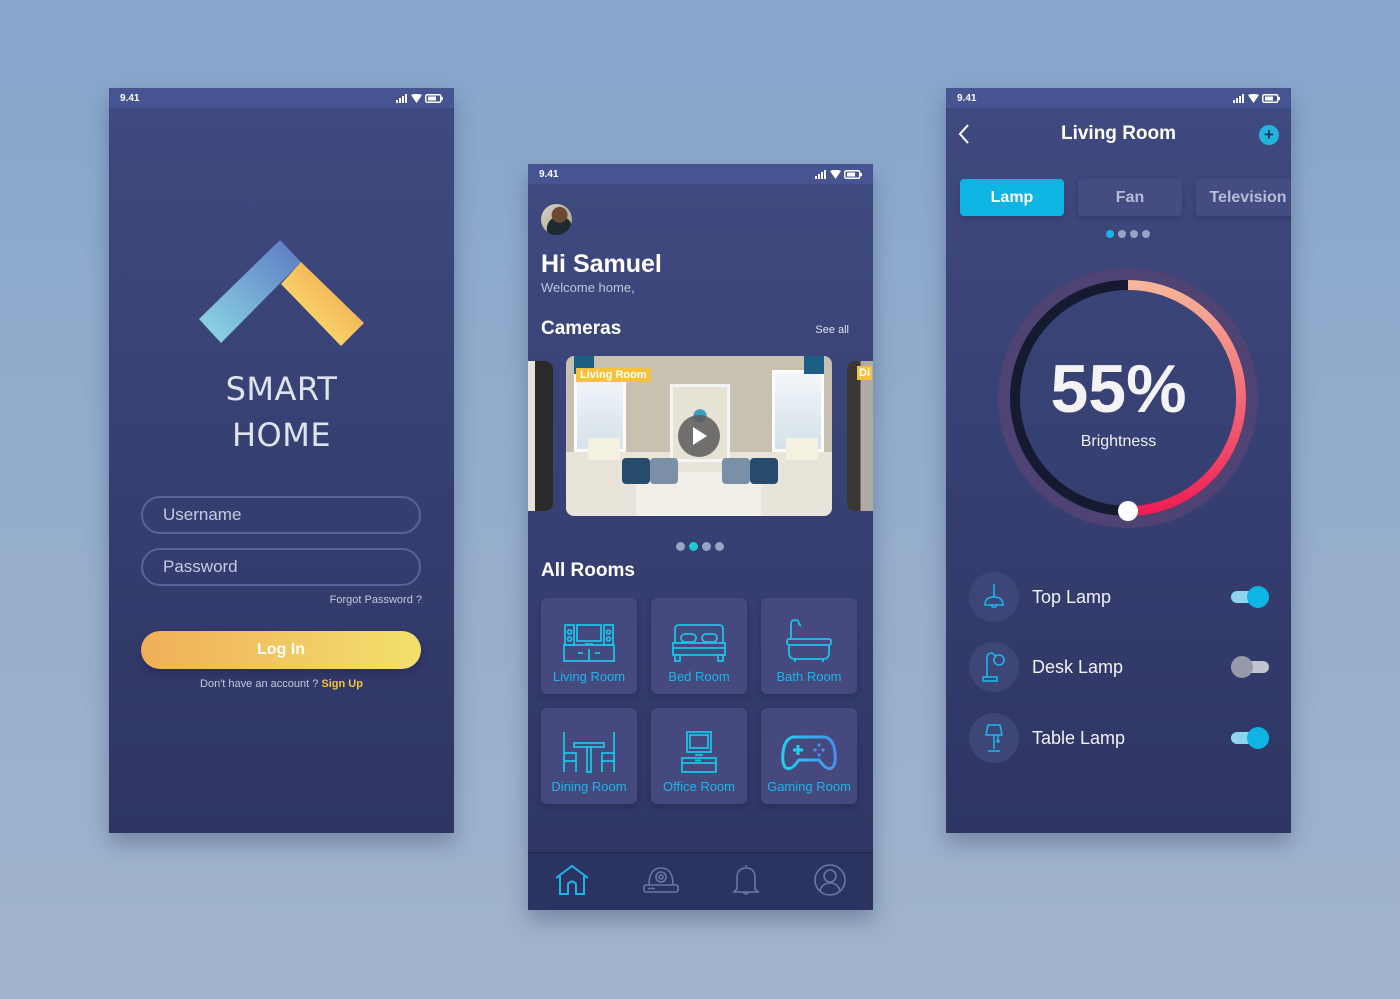 The height and width of the screenshot is (999, 1400). I want to click on camera-label: Living Room, so click(613, 375).